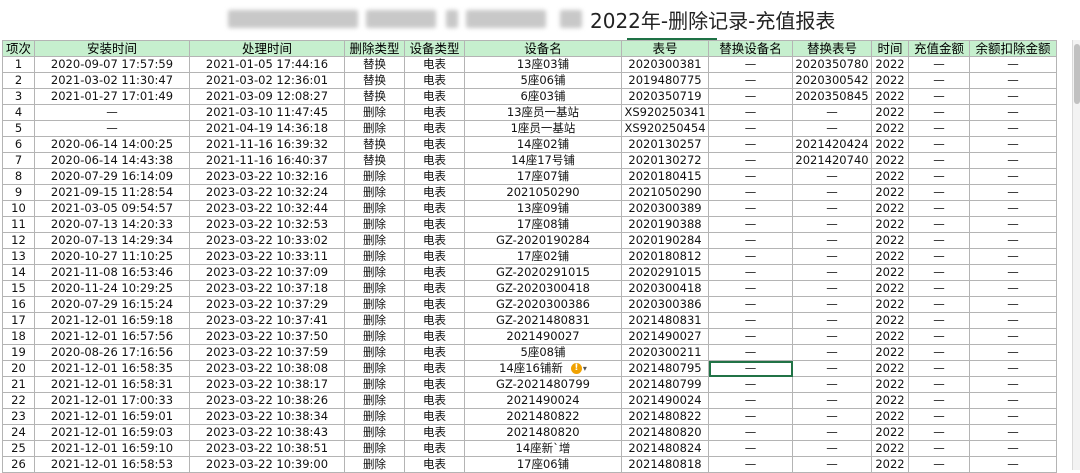 This screenshot has height=473, width=1080. What do you see at coordinates (267, 224) in the screenshot?
I see `table-cell: 2023-03-22 10:32:53` at bounding box center [267, 224].